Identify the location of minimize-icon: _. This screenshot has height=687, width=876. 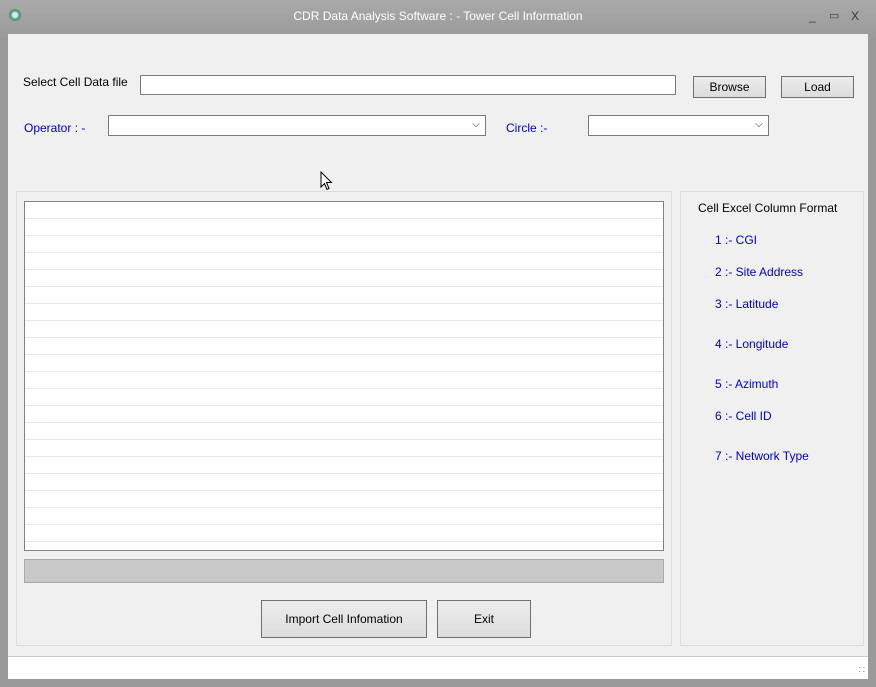
(812, 16).